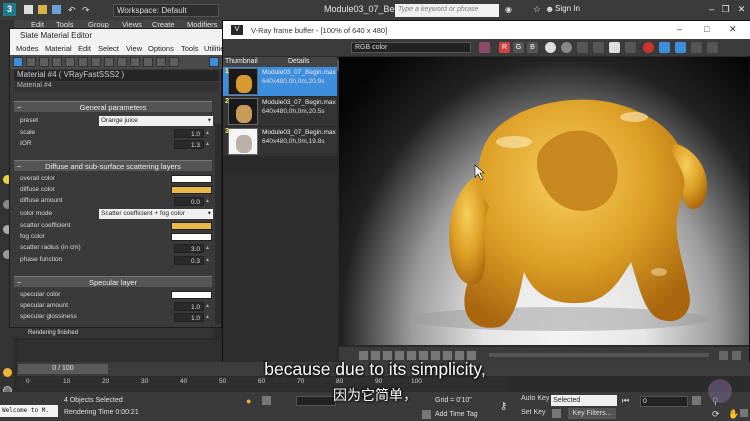 This screenshot has width=750, height=421. Describe the element at coordinates (725, 9) in the screenshot. I see `restore-icon: ❐` at that location.